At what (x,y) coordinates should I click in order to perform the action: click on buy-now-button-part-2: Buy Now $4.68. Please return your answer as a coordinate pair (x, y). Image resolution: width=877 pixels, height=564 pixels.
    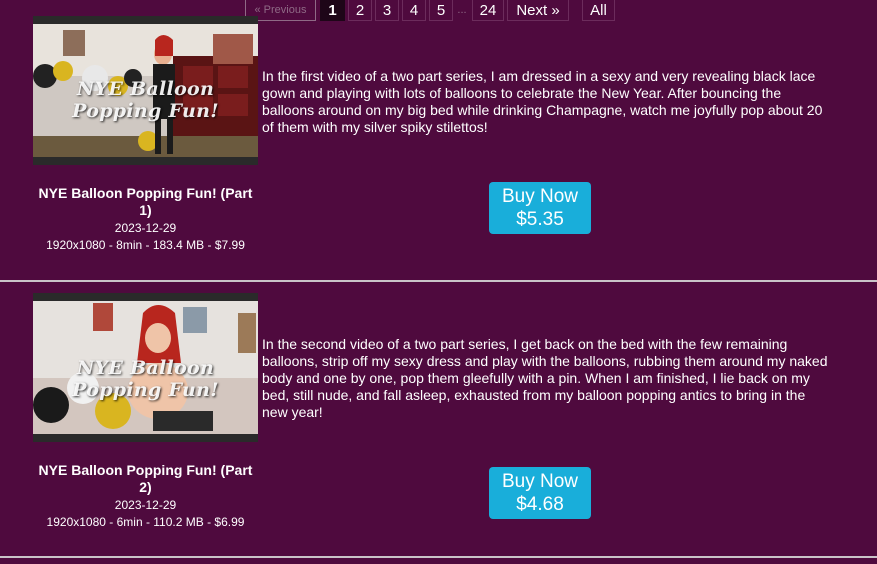
    Looking at the image, I should click on (540, 493).